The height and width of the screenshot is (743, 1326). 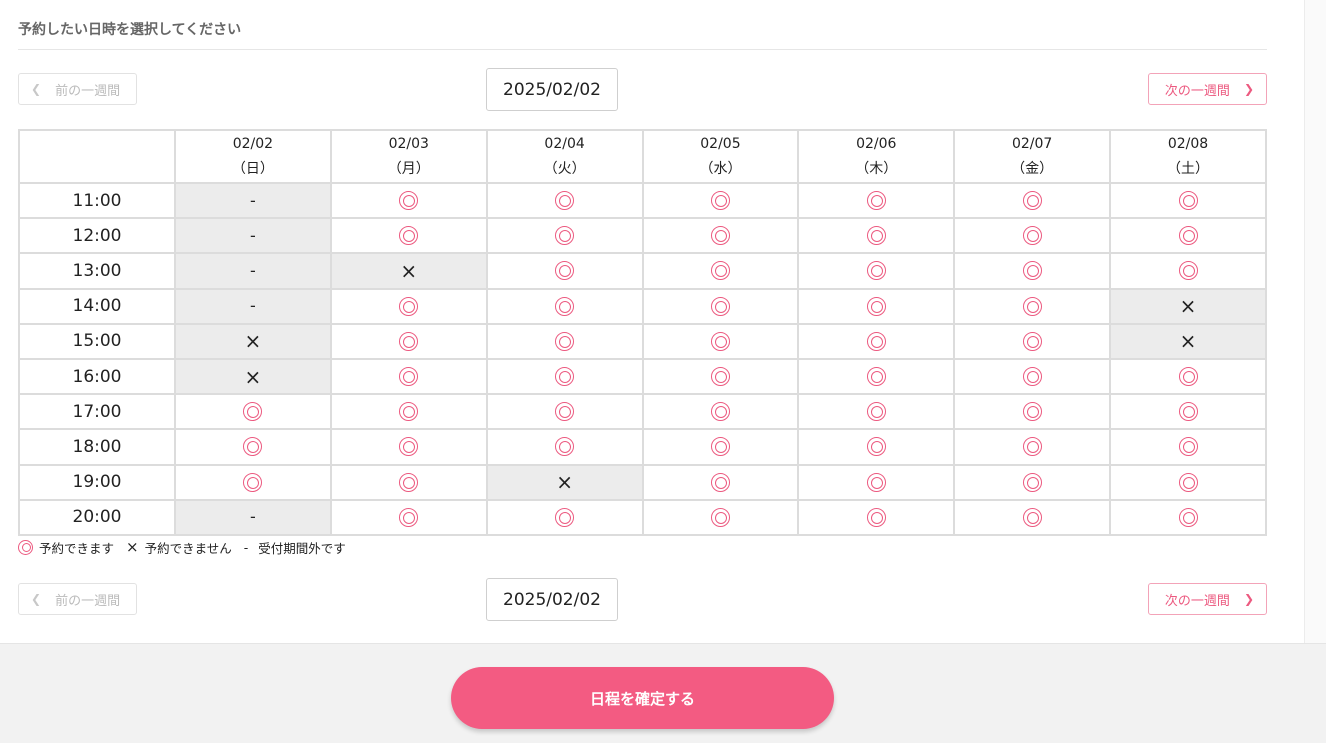 I want to click on next-week-button-bottom: 次の一週間 ❯, so click(x=1207, y=599).